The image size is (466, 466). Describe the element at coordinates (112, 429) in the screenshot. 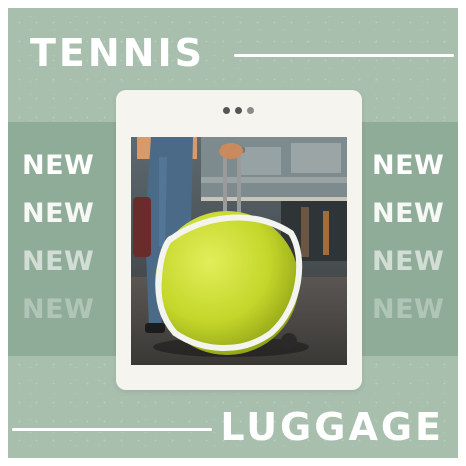

I see `divider-line-bottom` at that location.